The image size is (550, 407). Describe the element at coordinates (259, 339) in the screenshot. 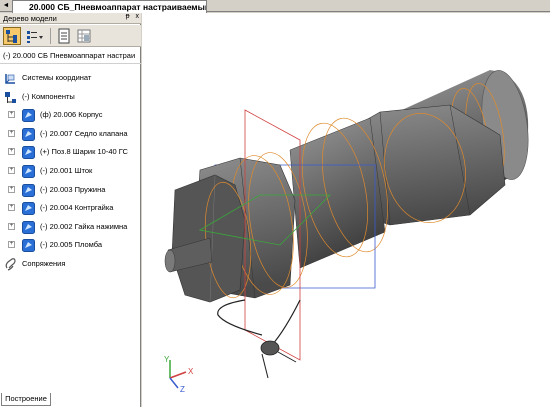

I see `part-seal` at that location.